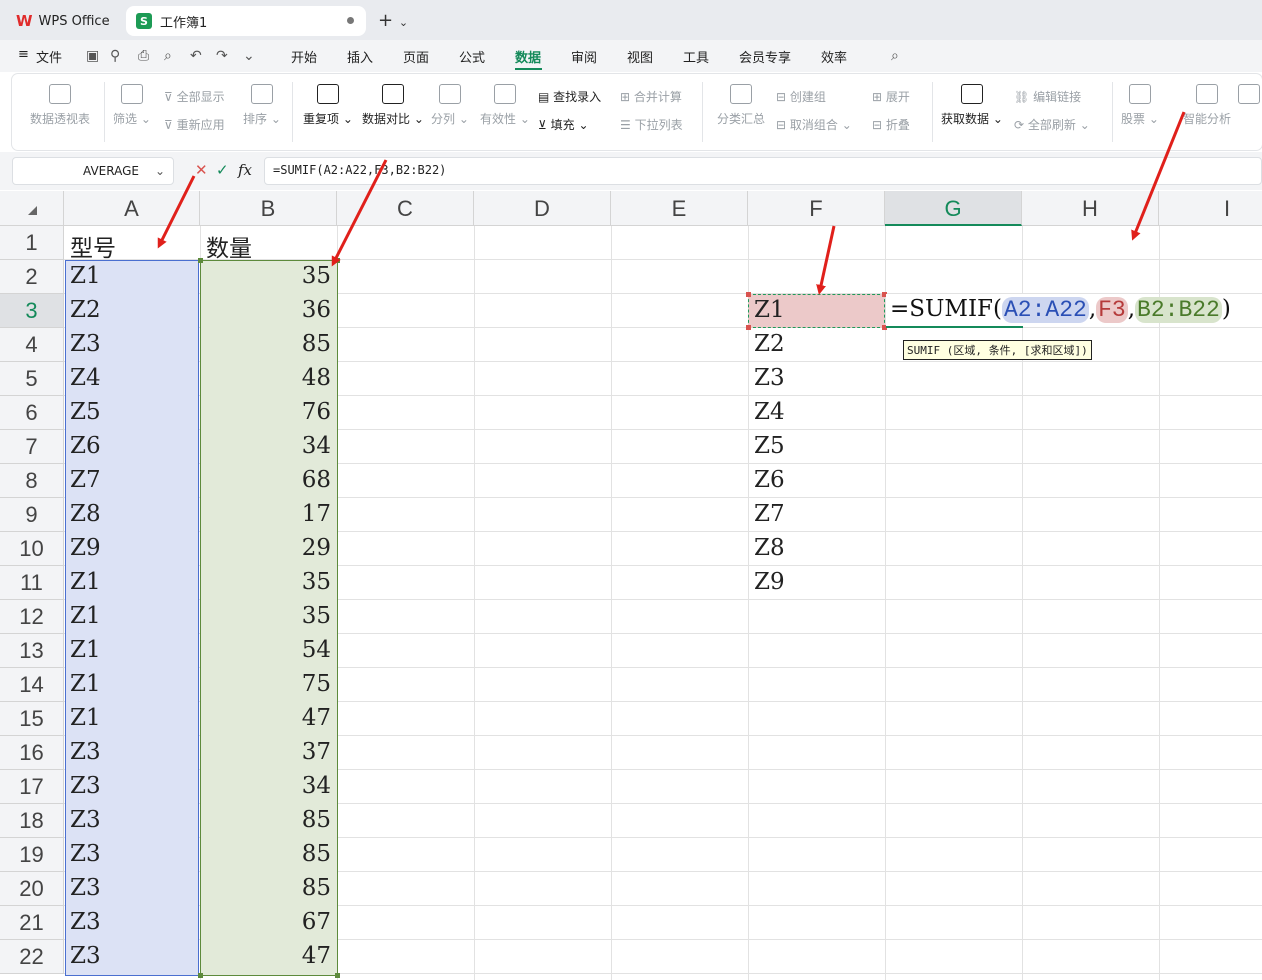 This screenshot has height=980, width=1262. What do you see at coordinates (132, 753) in the screenshot?
I see `cell-a16: Z3` at bounding box center [132, 753].